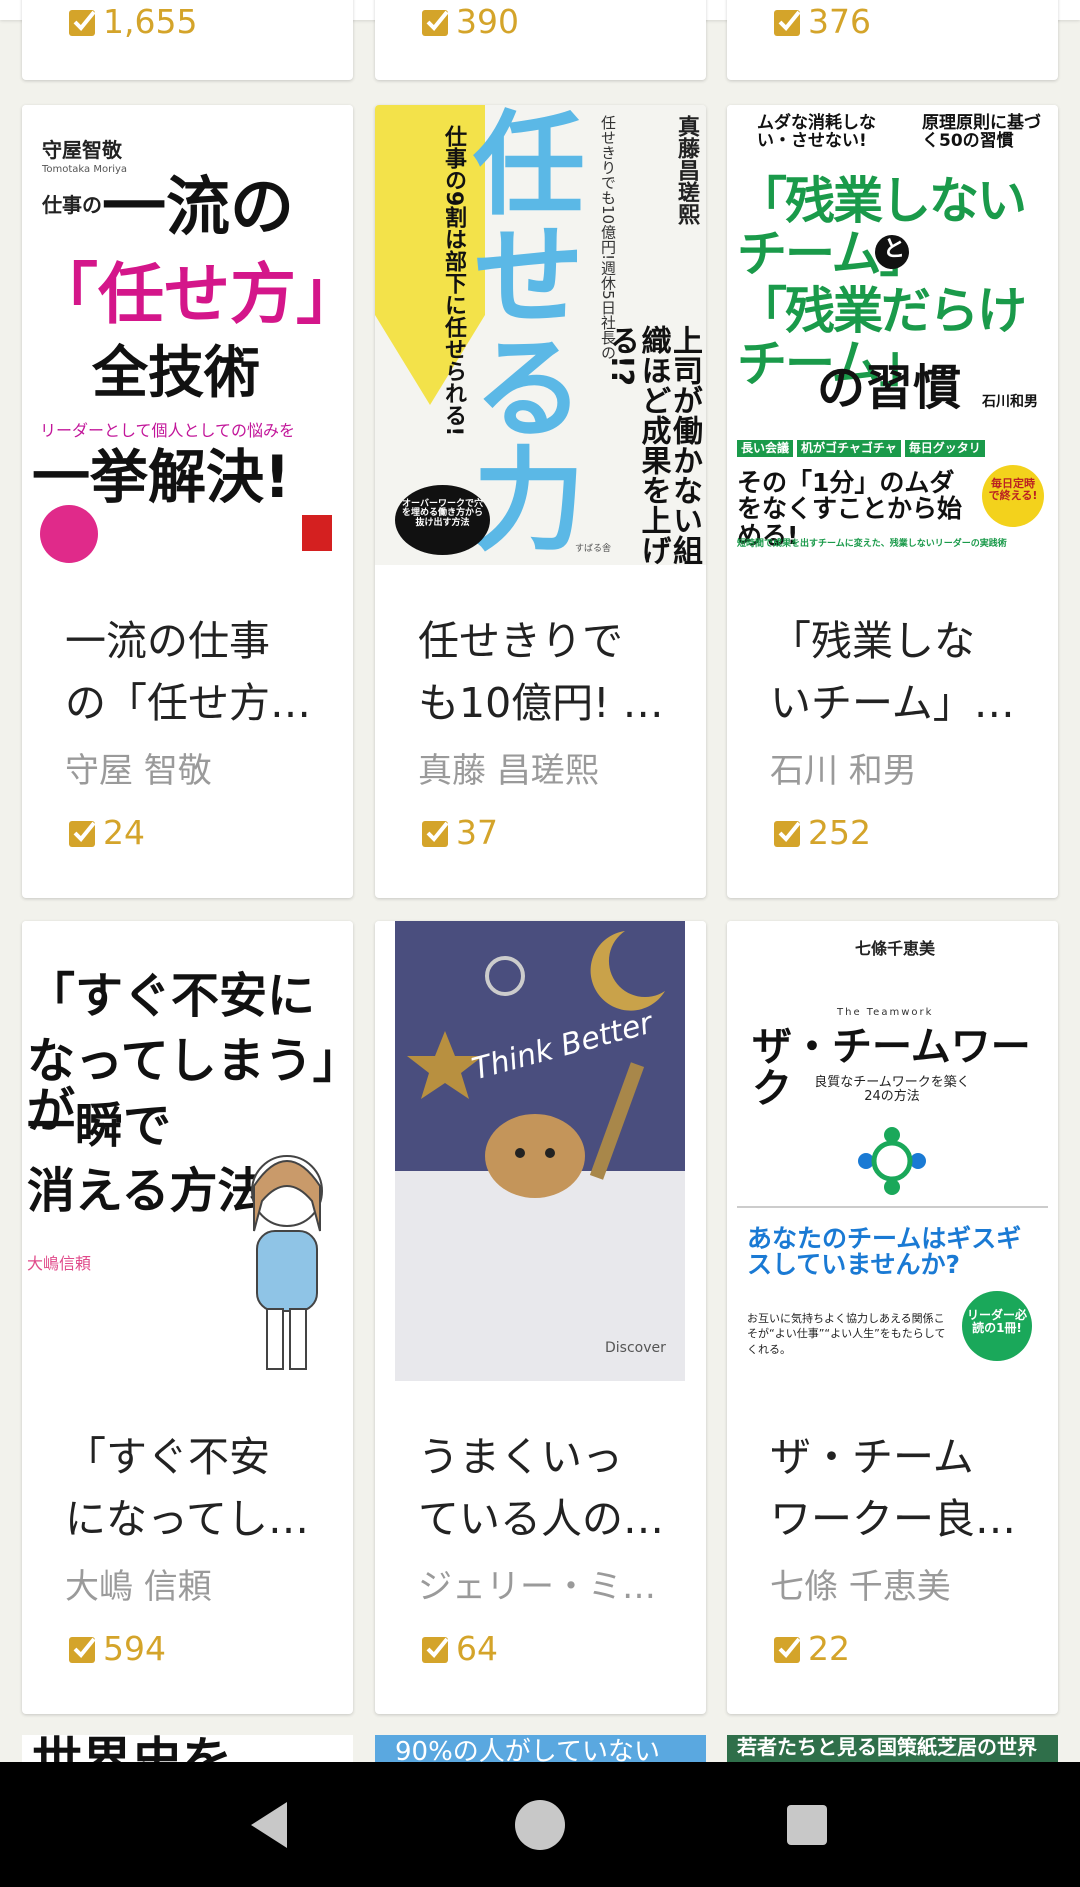 This screenshot has height=1887, width=1080. I want to click on review-count: 252, so click(821, 832).